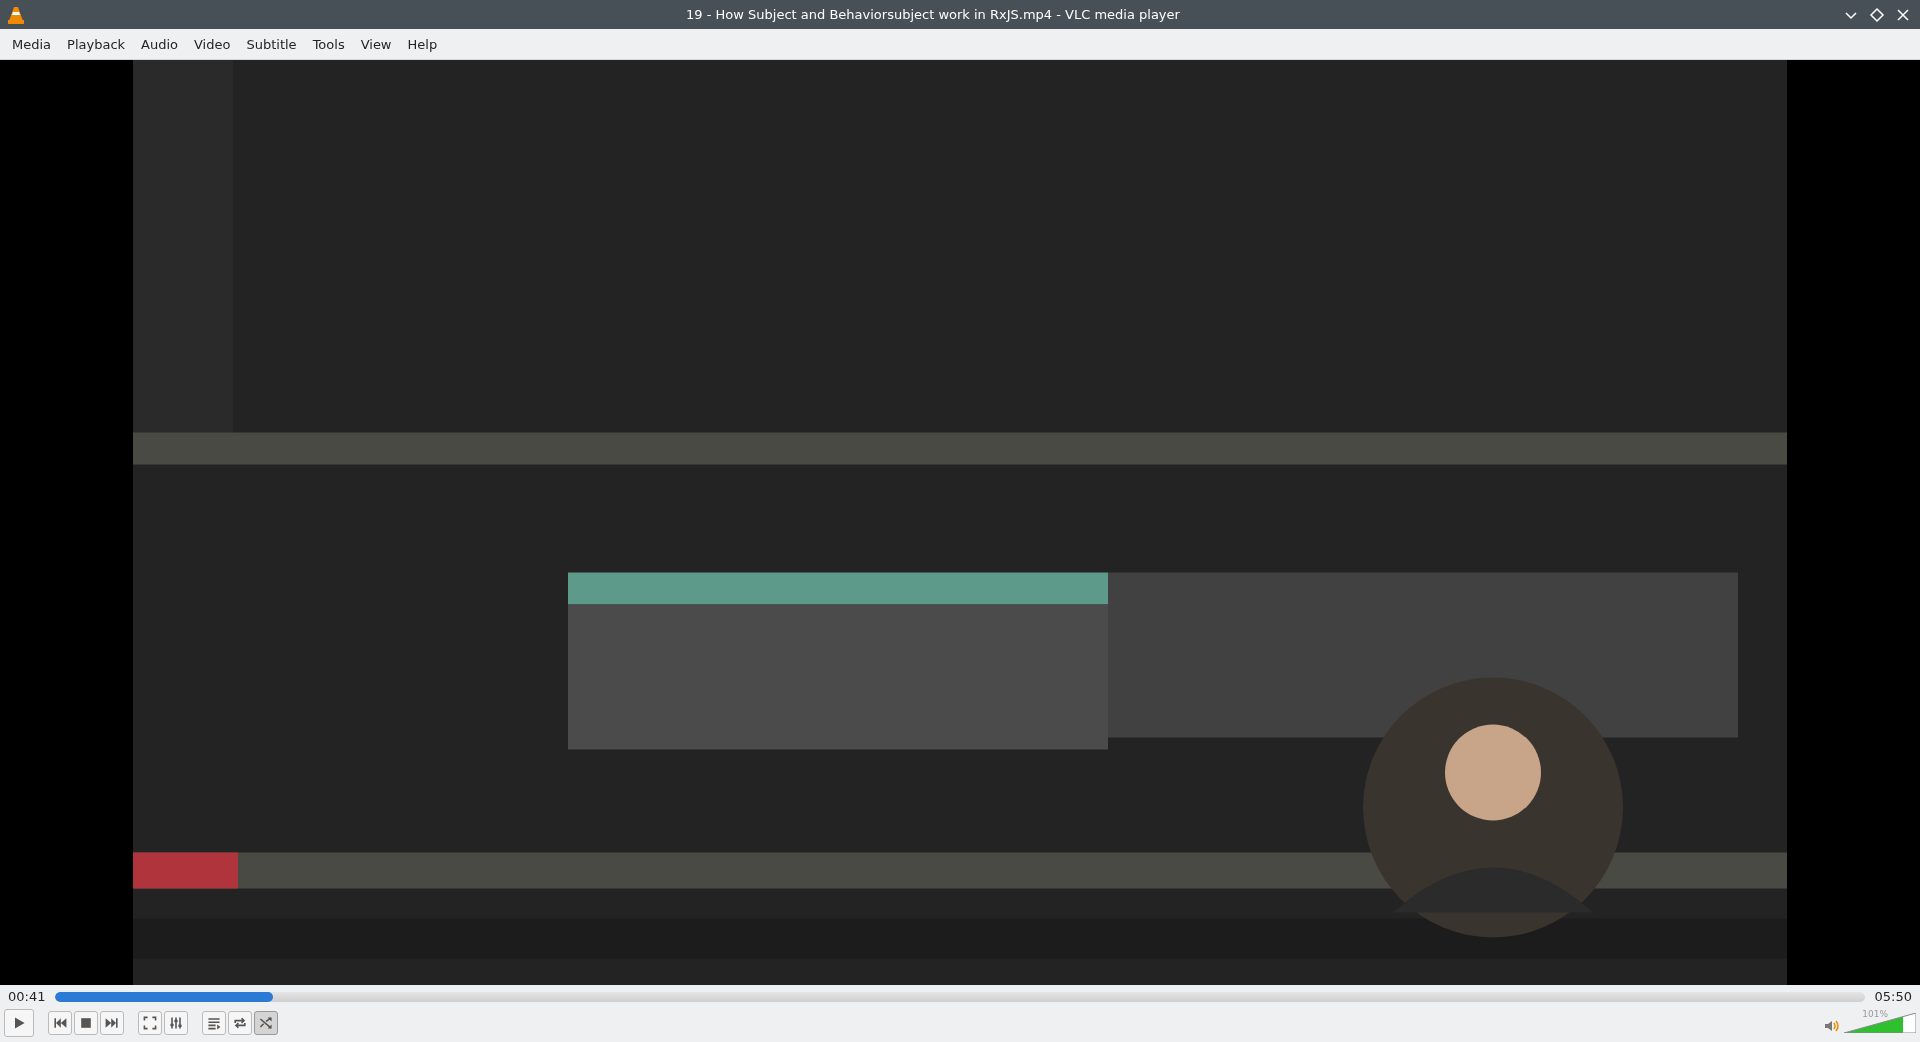  What do you see at coordinates (328, 44) in the screenshot?
I see `menu-item: Tools` at bounding box center [328, 44].